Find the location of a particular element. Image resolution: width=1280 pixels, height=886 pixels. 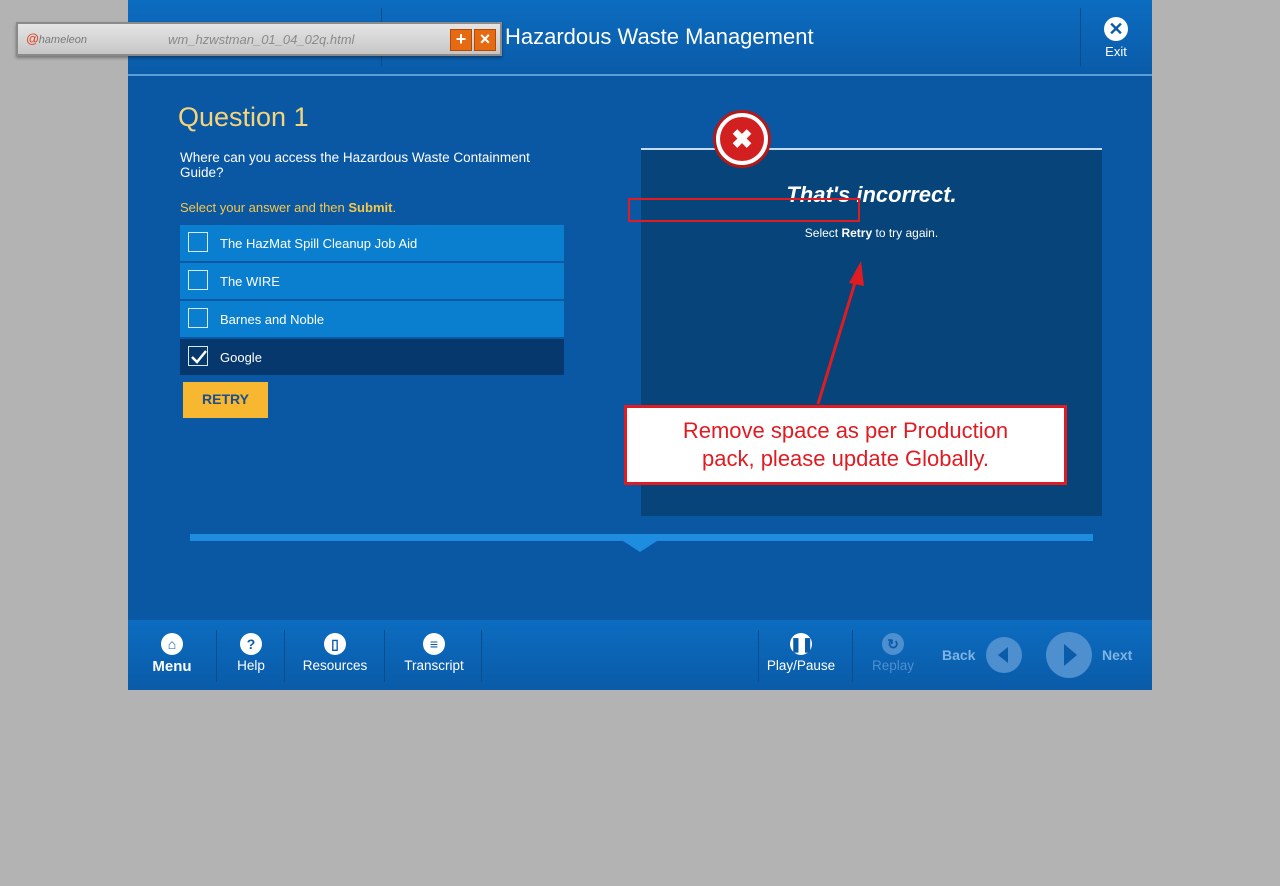

play-pause-button: ❚❚ Play/Pause is located at coordinates (801, 655).